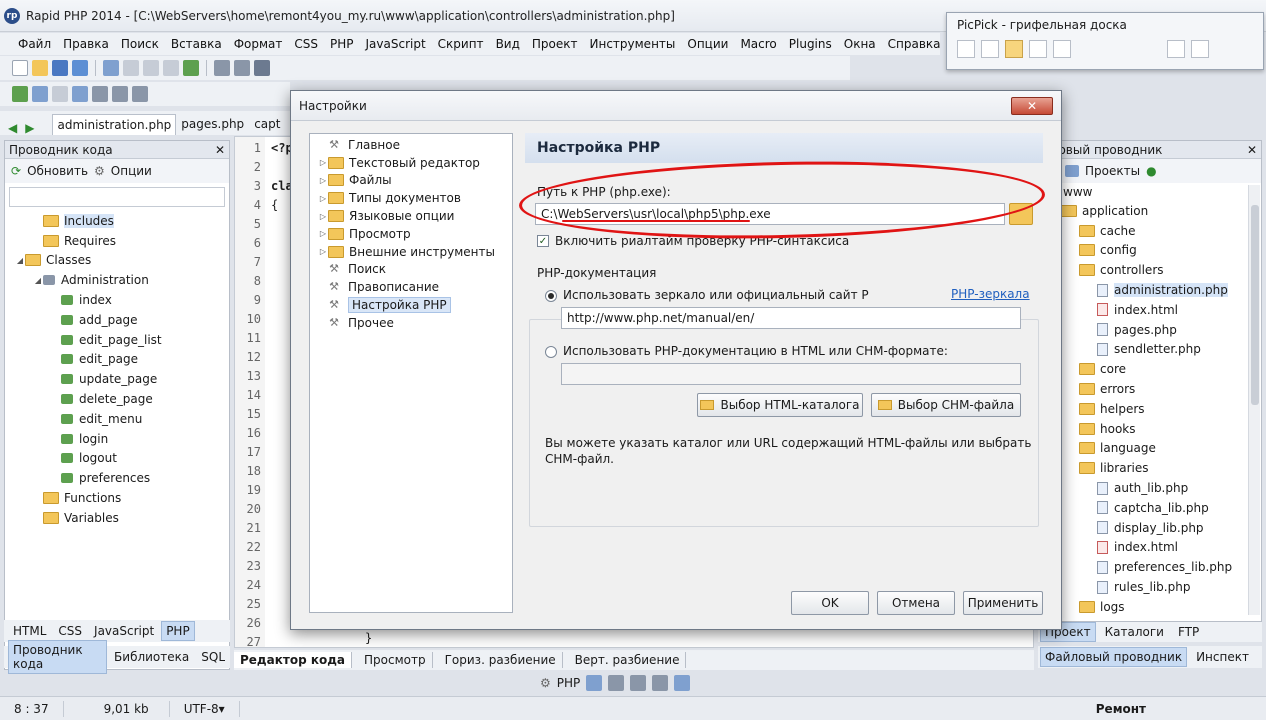  What do you see at coordinates (140, 94) in the screenshot?
I see `table-icon` at bounding box center [140, 94].